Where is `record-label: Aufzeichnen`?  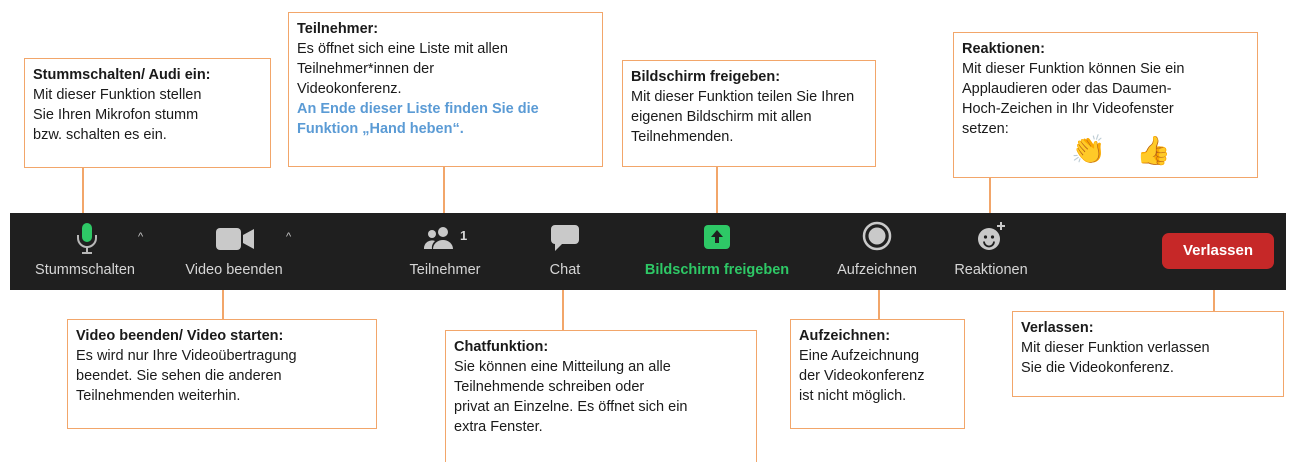 record-label: Aufzeichnen is located at coordinates (877, 270).